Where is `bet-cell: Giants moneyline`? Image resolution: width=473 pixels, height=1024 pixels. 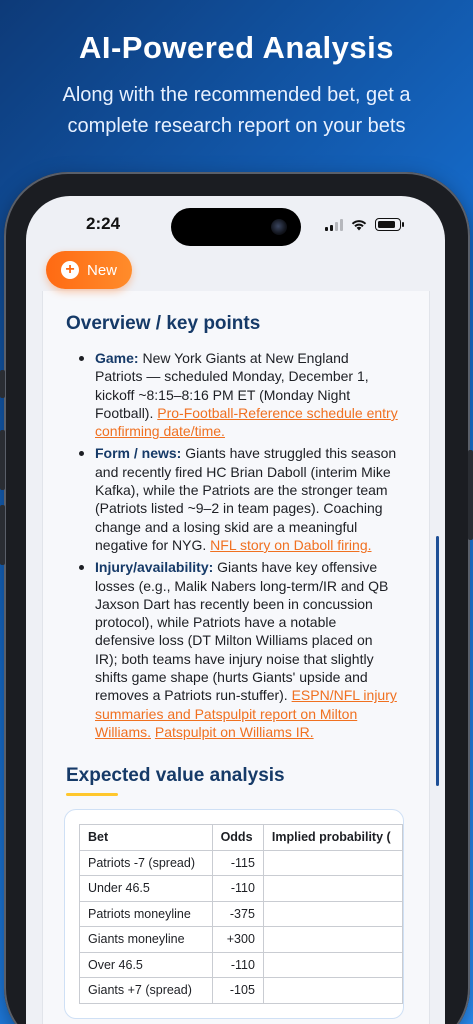 bet-cell: Giants moneyline is located at coordinates (146, 939).